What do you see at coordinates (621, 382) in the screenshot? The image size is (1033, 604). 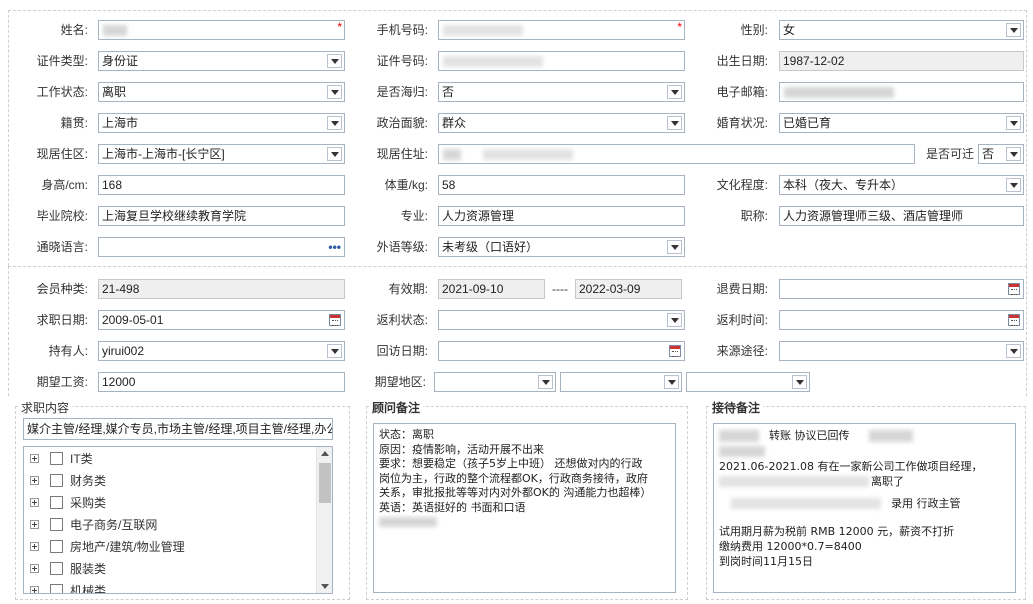 I see `expected-area-city-select` at bounding box center [621, 382].